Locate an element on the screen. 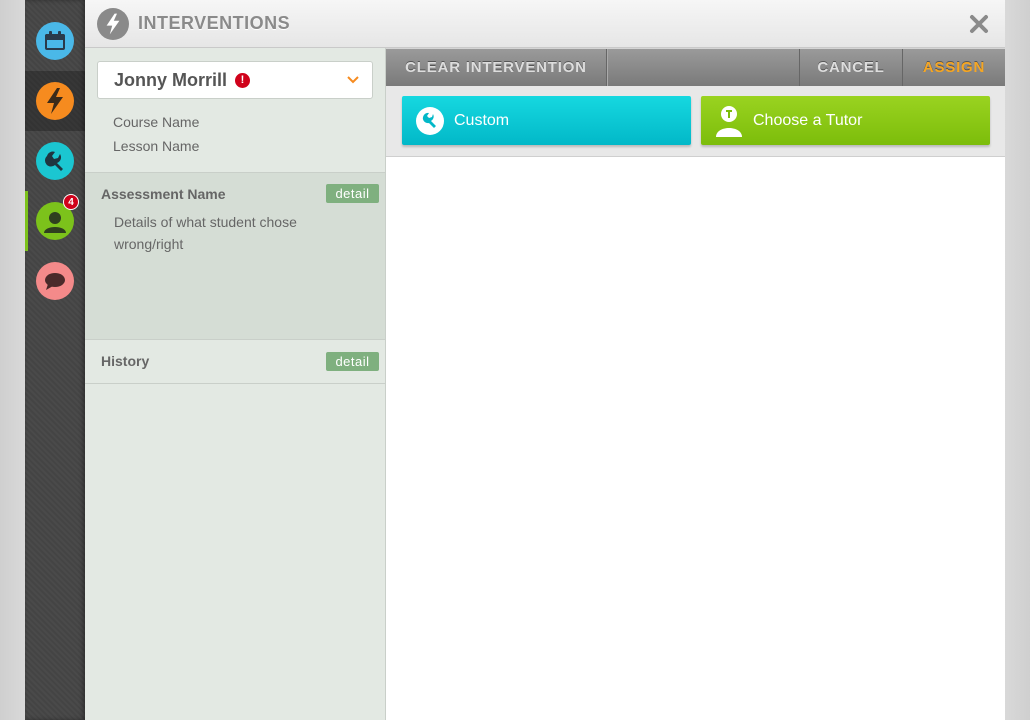 The height and width of the screenshot is (720, 1030). notification-badge: 4 is located at coordinates (71, 202).